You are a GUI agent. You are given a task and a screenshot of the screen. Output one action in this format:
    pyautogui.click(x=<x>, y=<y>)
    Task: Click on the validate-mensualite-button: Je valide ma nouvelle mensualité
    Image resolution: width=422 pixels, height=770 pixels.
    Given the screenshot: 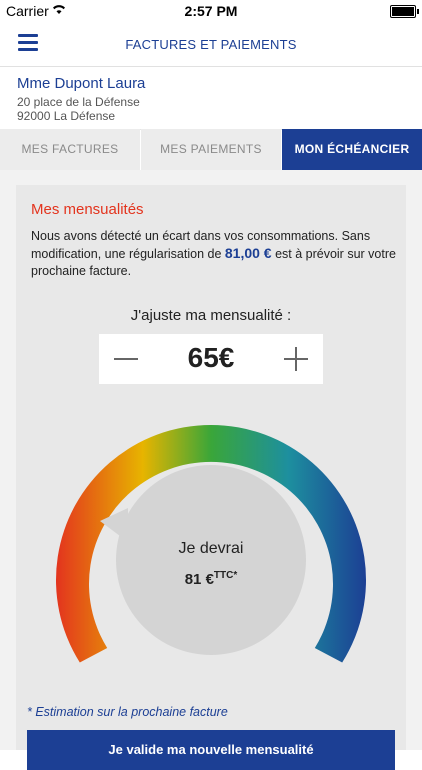 What is the action you would take?
    pyautogui.click(x=211, y=750)
    